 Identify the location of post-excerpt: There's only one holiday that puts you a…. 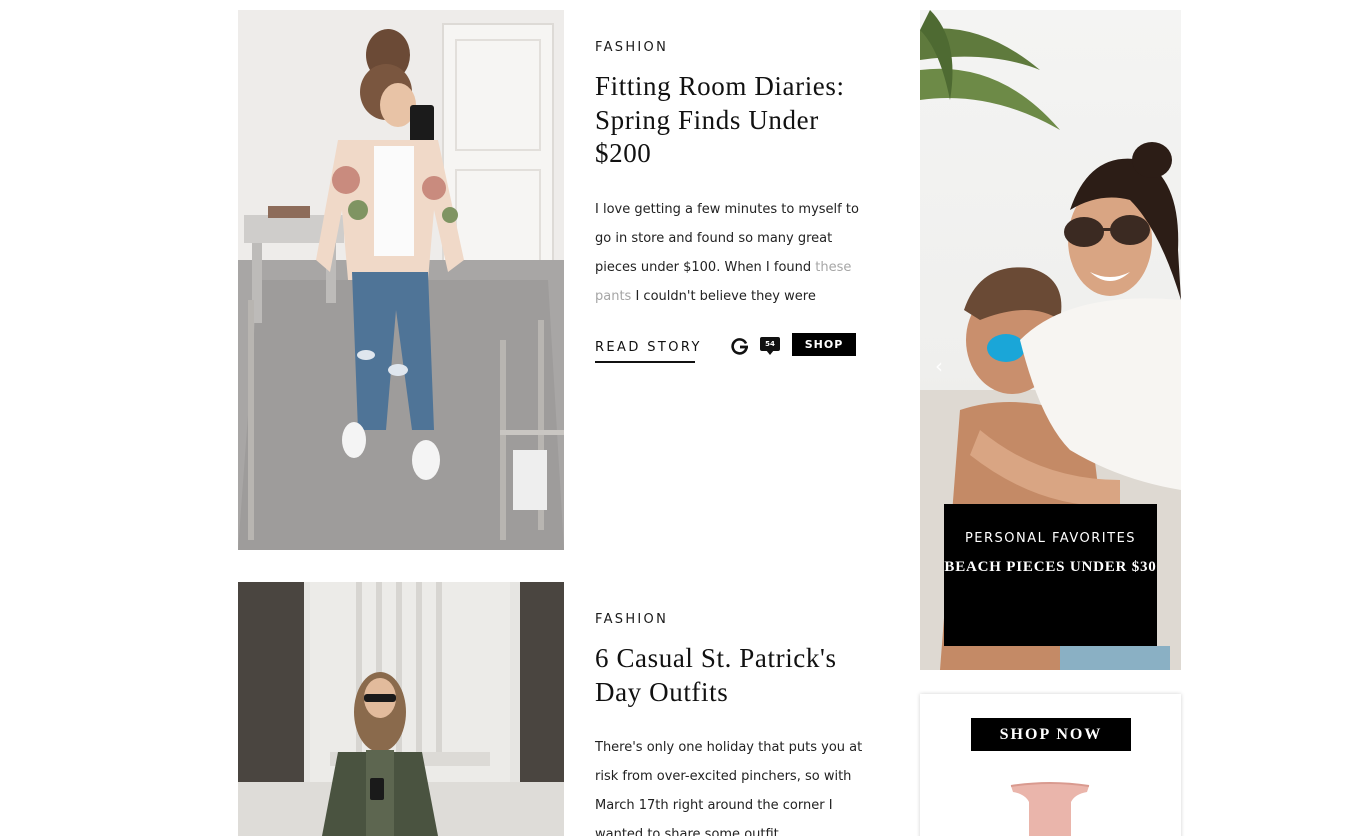
(729, 788).